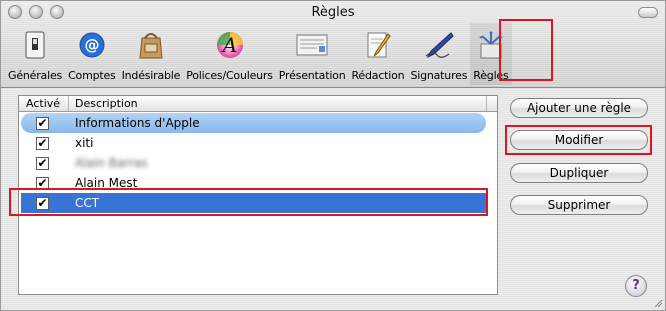 The height and width of the screenshot is (311, 666). What do you see at coordinates (439, 75) in the screenshot?
I see `tab-label: Signatures` at bounding box center [439, 75].